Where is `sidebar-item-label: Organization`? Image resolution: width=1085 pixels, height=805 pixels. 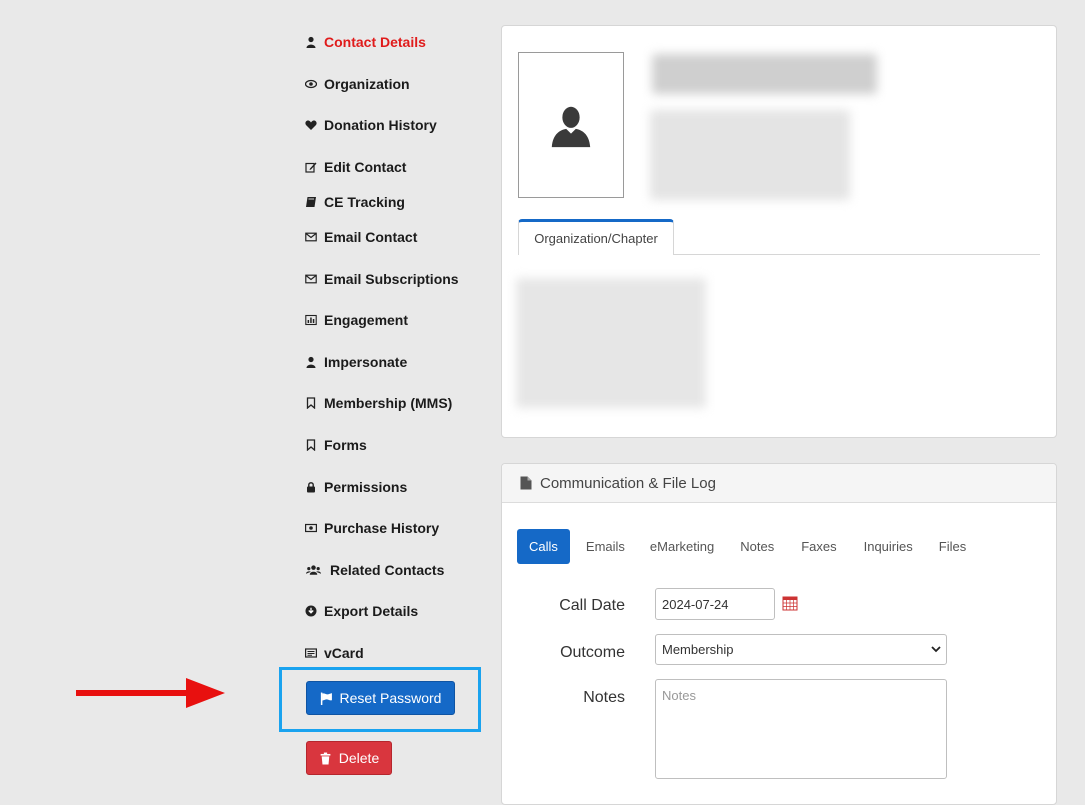 sidebar-item-label: Organization is located at coordinates (367, 84).